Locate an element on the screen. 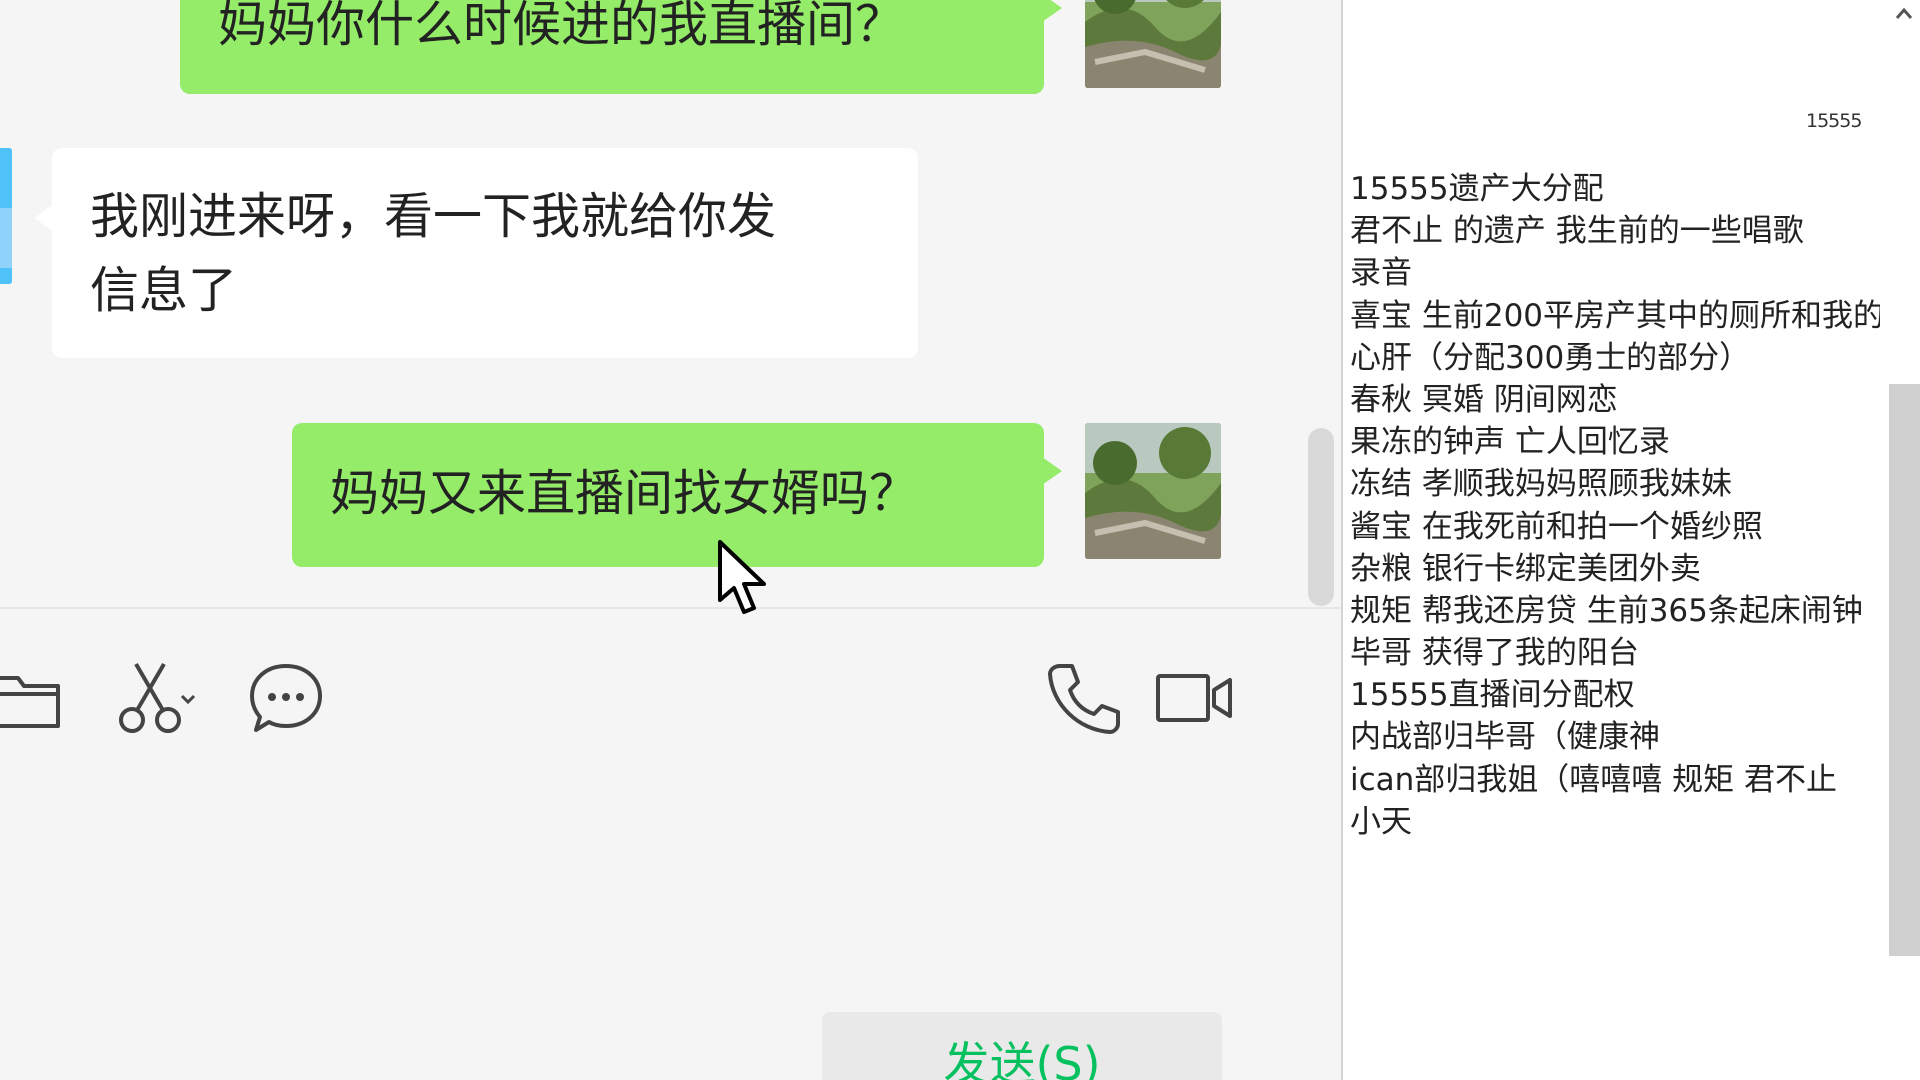 This screenshot has width=1920, height=1080. message-text: 妈妈又来直播间找女婿吗？ is located at coordinates (624, 493).